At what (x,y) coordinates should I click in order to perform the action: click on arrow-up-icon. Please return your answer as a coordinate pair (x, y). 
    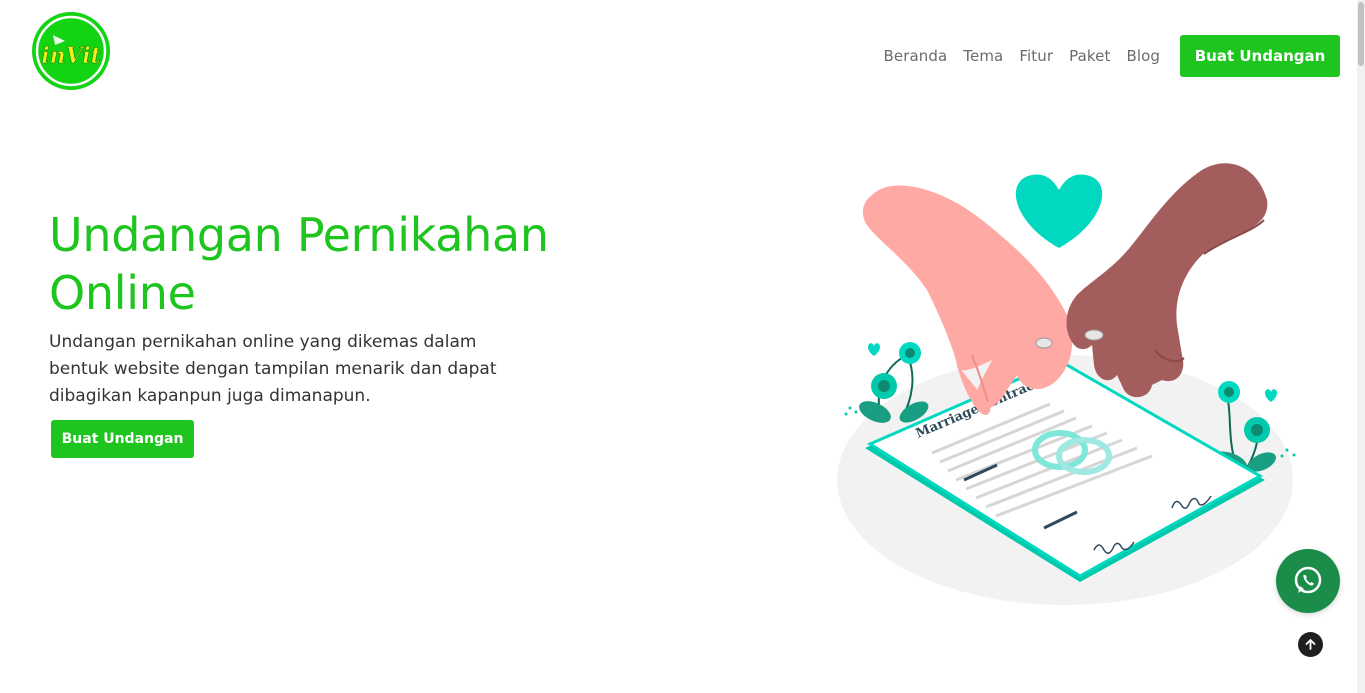
    Looking at the image, I should click on (1310, 644).